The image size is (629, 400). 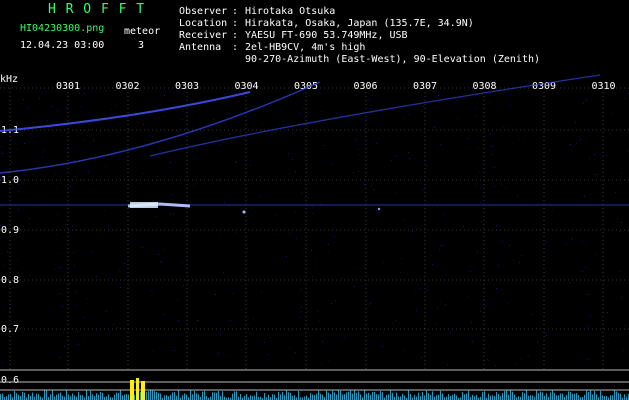 I want to click on datetime: 12.04.23 03:00, so click(x=62, y=45).